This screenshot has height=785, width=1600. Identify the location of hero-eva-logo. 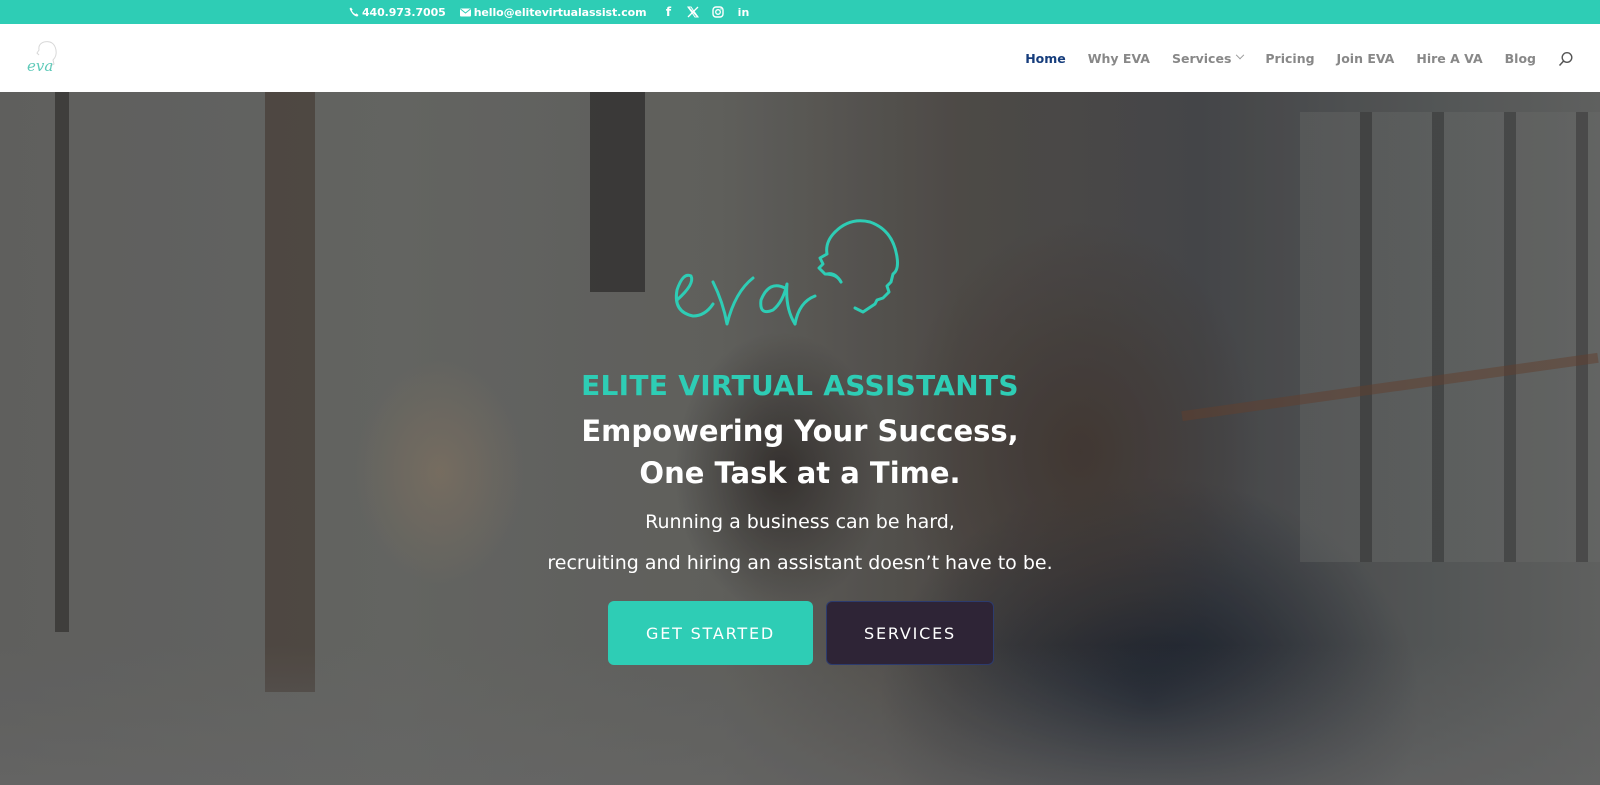
(795, 277).